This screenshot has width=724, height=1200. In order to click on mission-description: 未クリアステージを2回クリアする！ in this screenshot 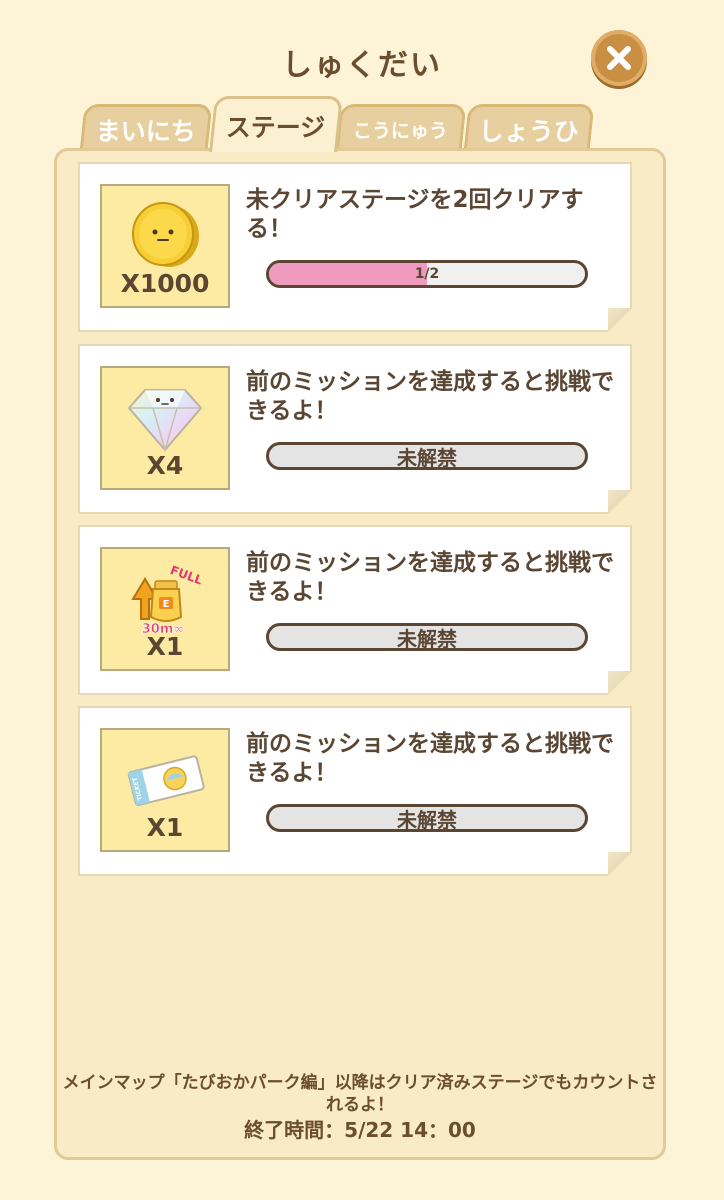, I will do `click(415, 214)`.